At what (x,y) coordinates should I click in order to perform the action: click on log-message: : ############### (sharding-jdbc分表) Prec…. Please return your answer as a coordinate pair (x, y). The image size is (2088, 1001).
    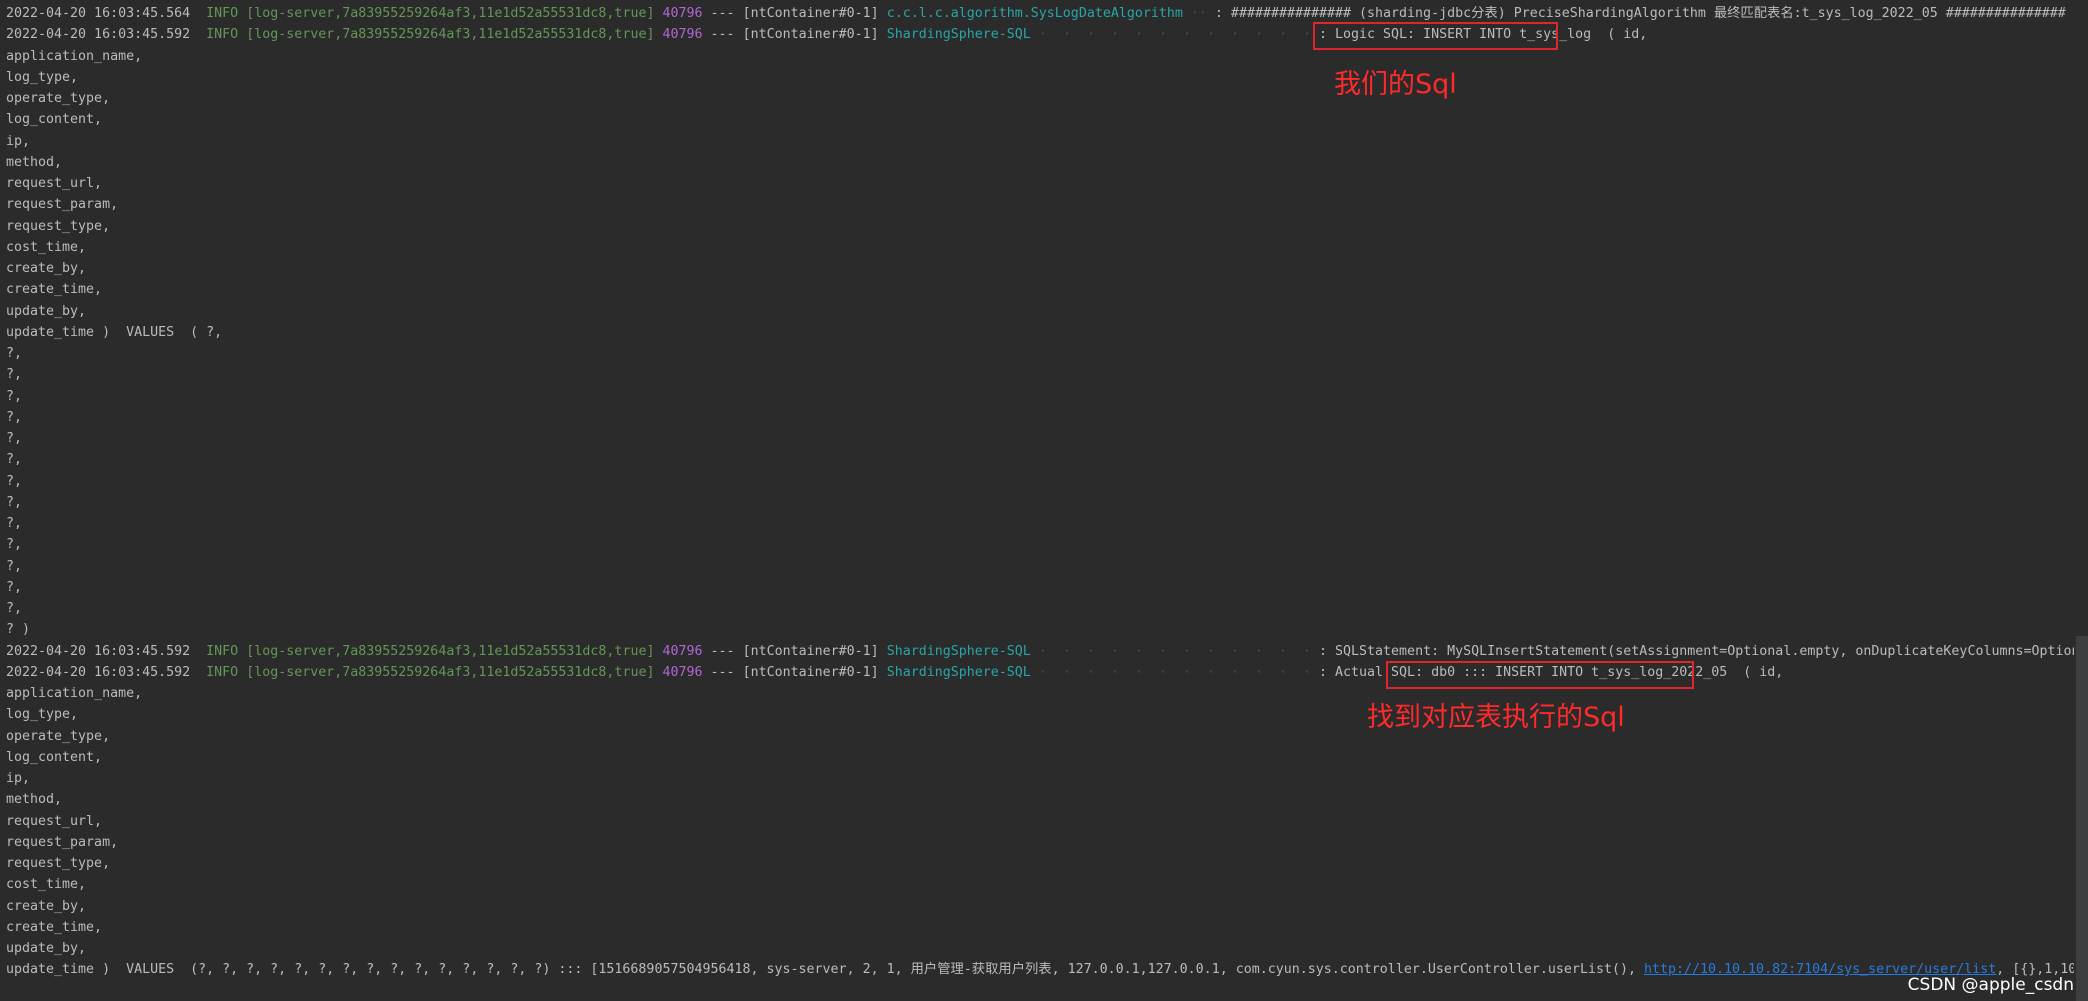
    Looking at the image, I should click on (1640, 13).